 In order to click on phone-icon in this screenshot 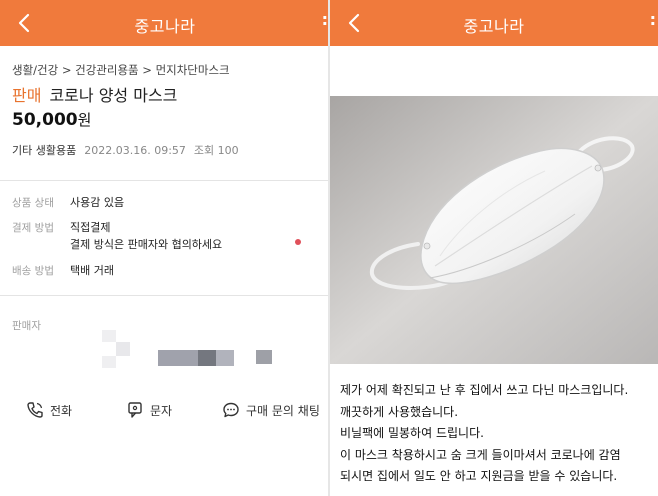, I will do `click(35, 410)`.